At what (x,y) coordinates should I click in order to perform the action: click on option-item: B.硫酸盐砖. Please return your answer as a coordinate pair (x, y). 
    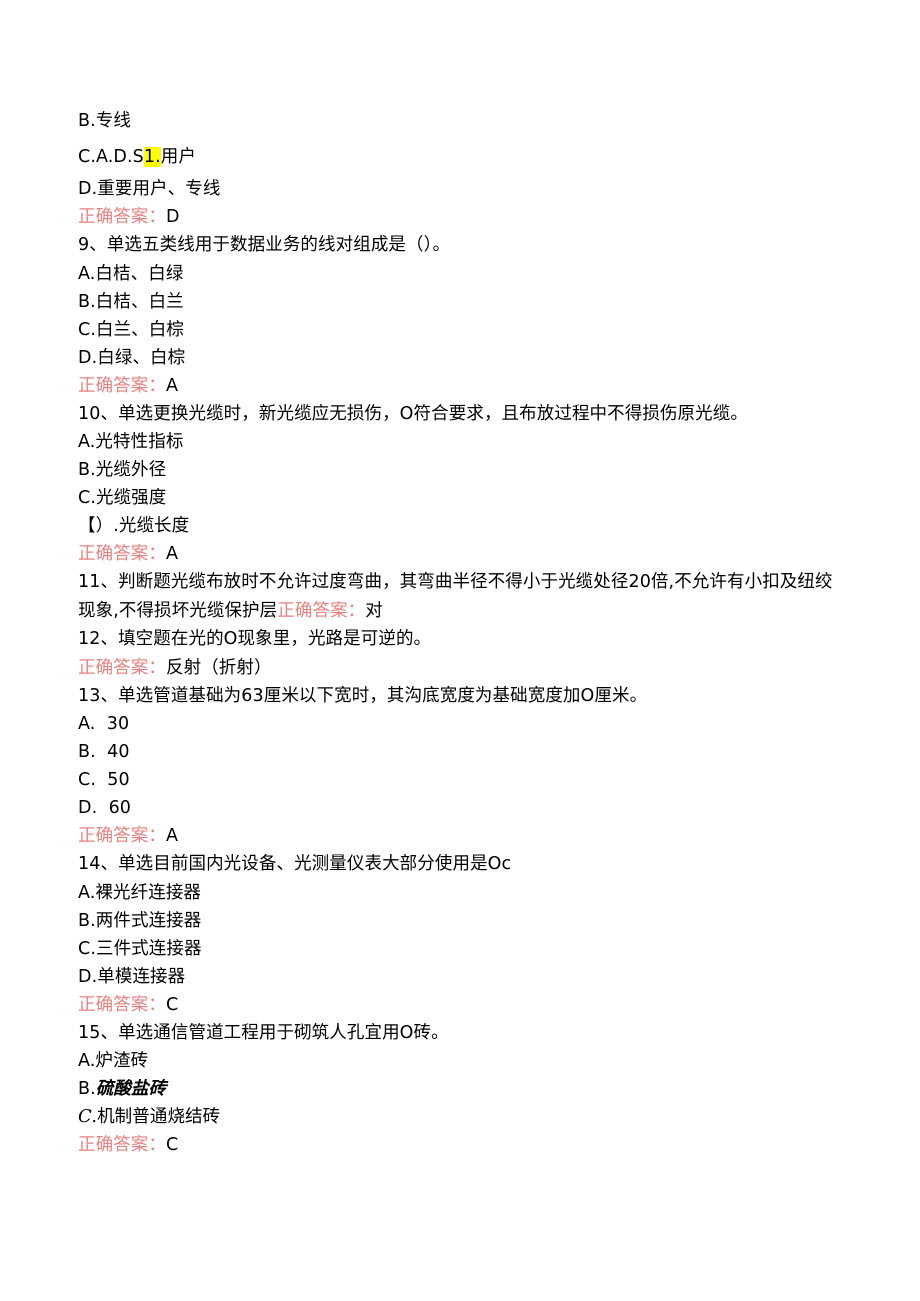
    Looking at the image, I should click on (461, 1089).